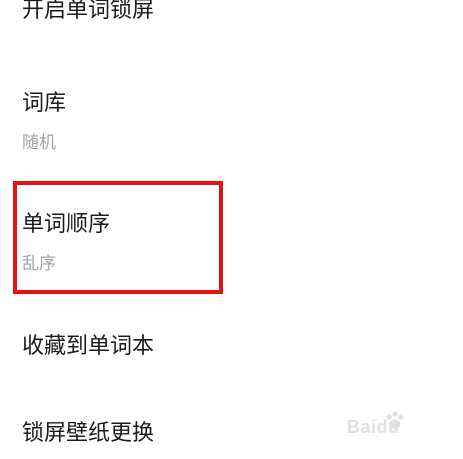 Image resolution: width=463 pixels, height=459 pixels. Describe the element at coordinates (395, 420) in the screenshot. I see `paw-icon` at that location.